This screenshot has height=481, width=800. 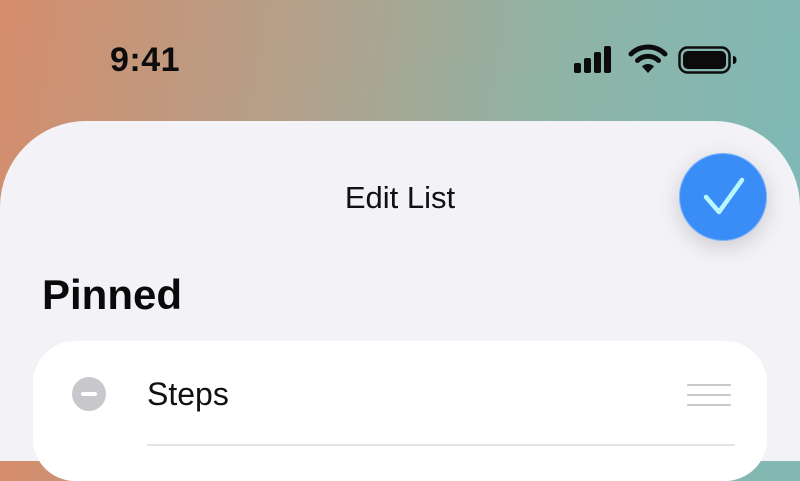 What do you see at coordinates (145, 60) in the screenshot?
I see `status-time: 9:41` at bounding box center [145, 60].